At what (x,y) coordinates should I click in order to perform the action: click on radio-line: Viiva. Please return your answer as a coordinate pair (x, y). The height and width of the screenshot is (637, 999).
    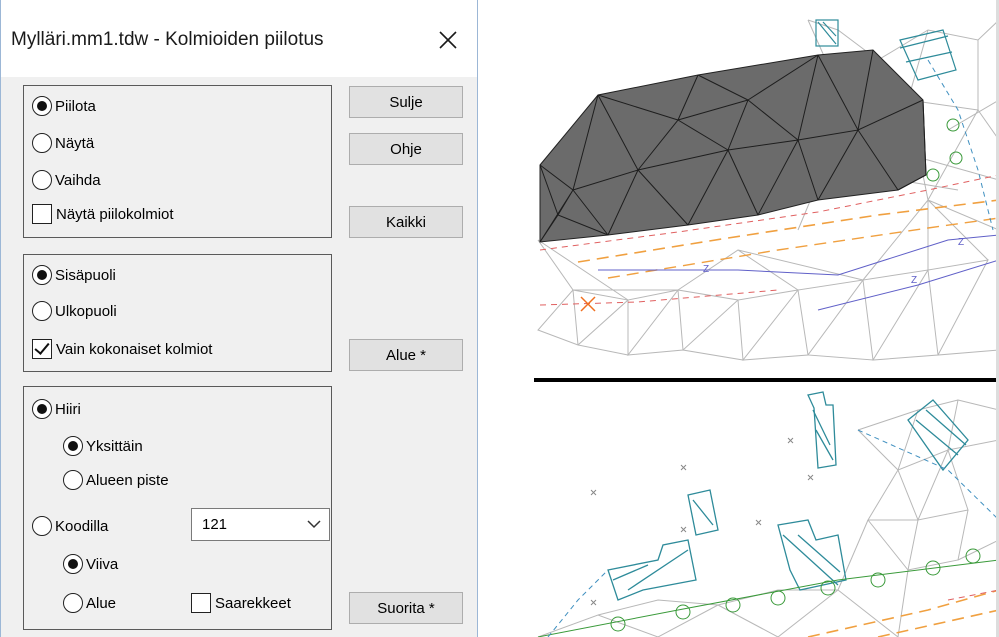
    Looking at the image, I should click on (90, 564).